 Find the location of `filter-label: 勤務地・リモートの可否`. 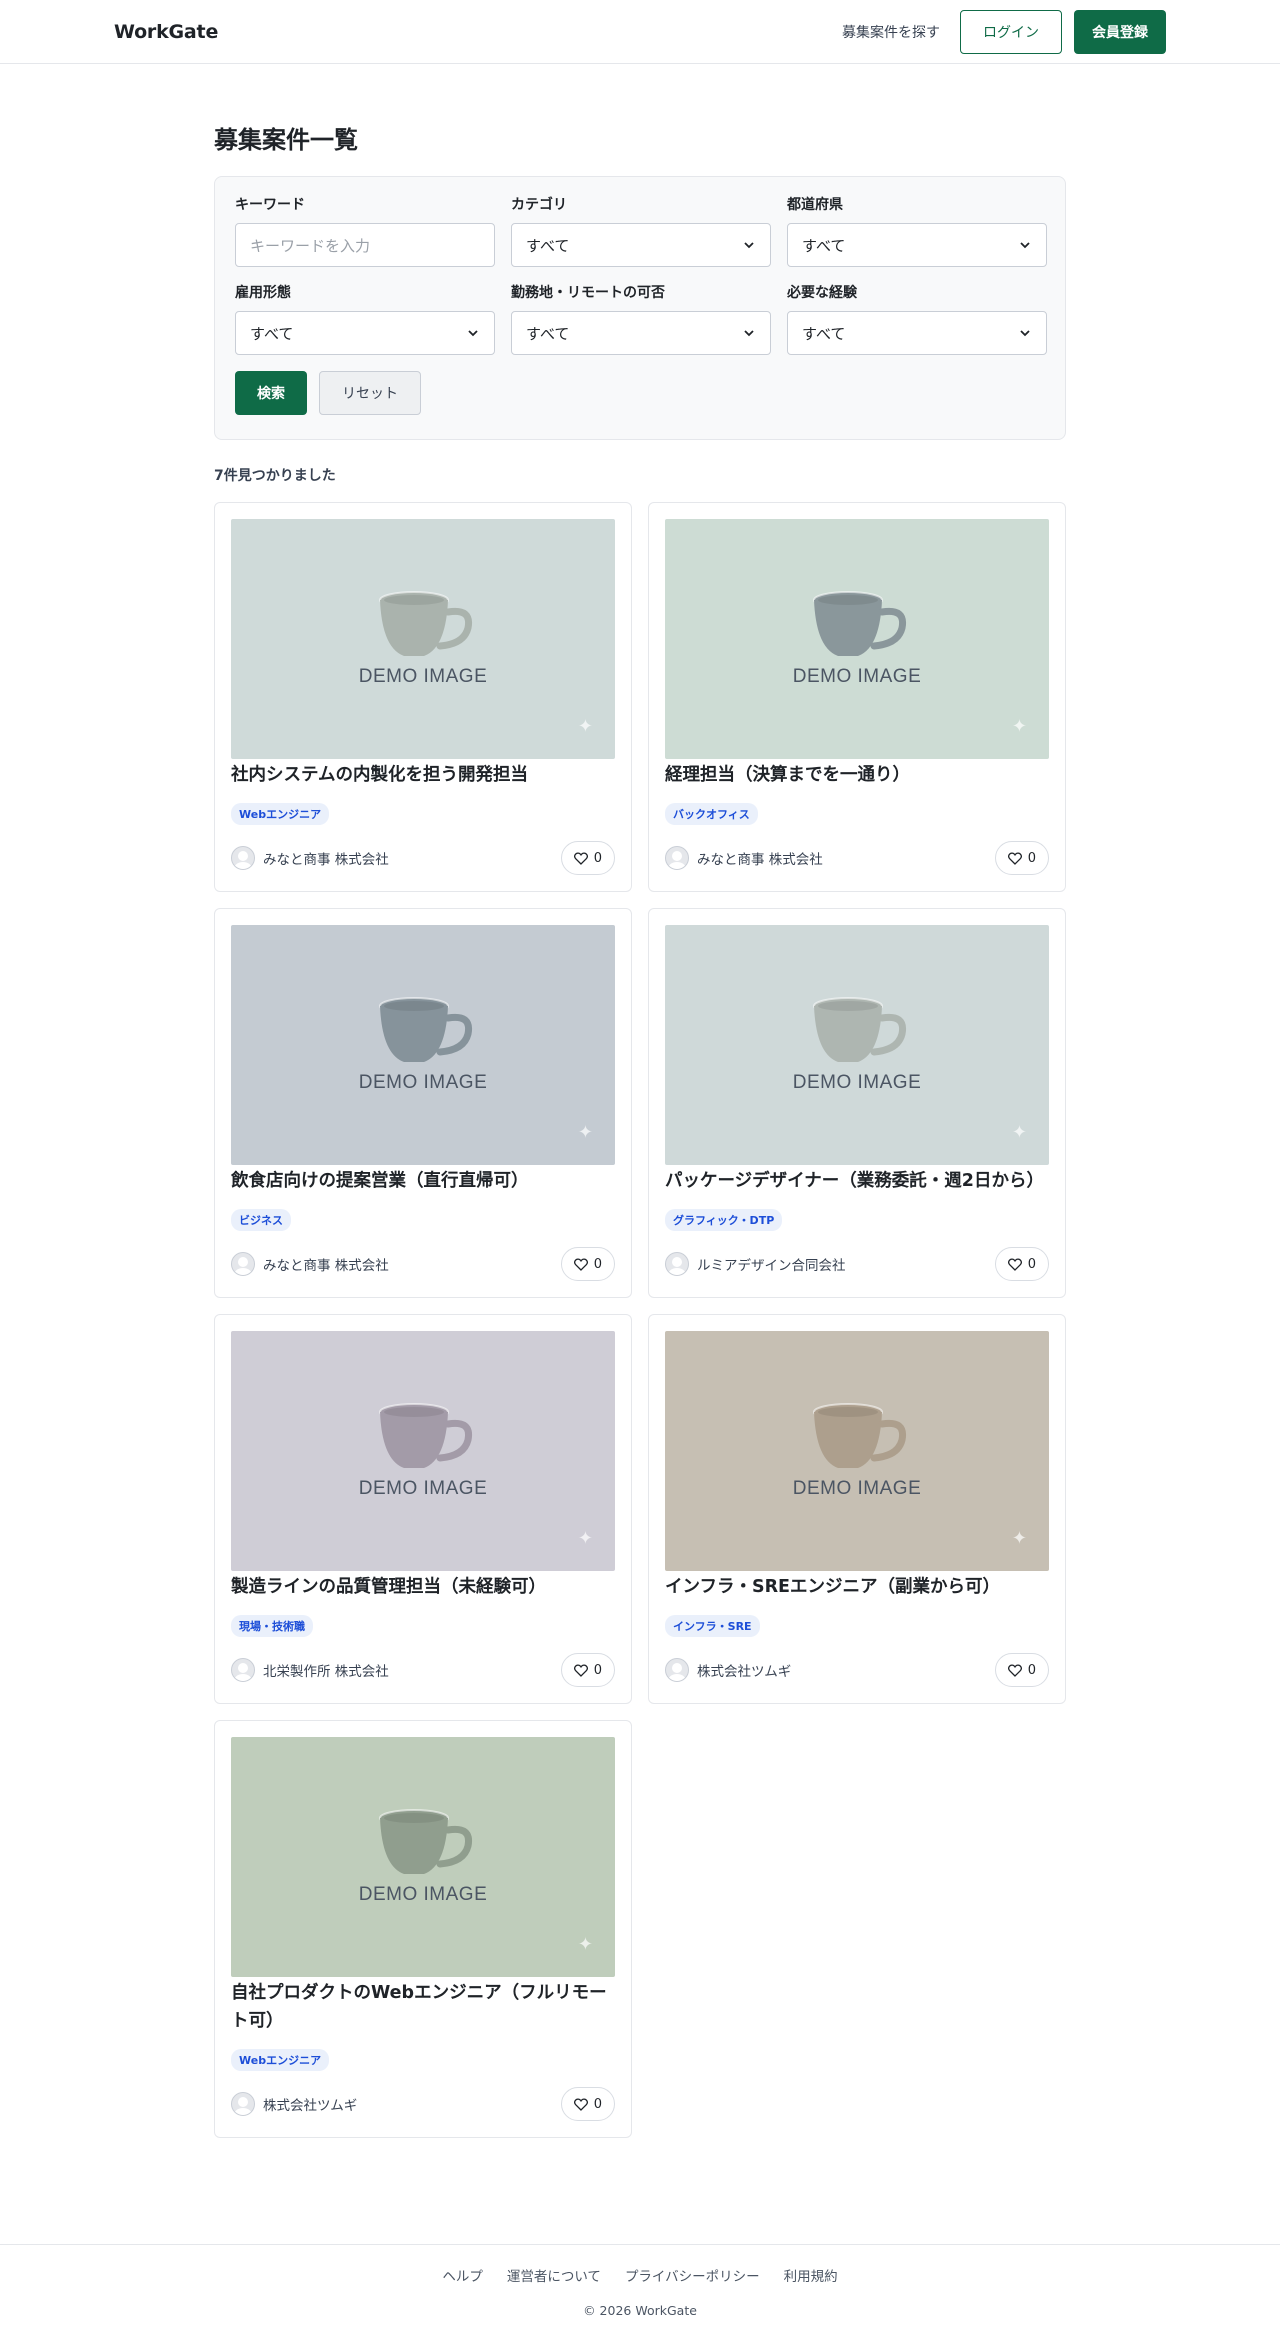

filter-label: 勤務地・リモートの可否 is located at coordinates (588, 293).